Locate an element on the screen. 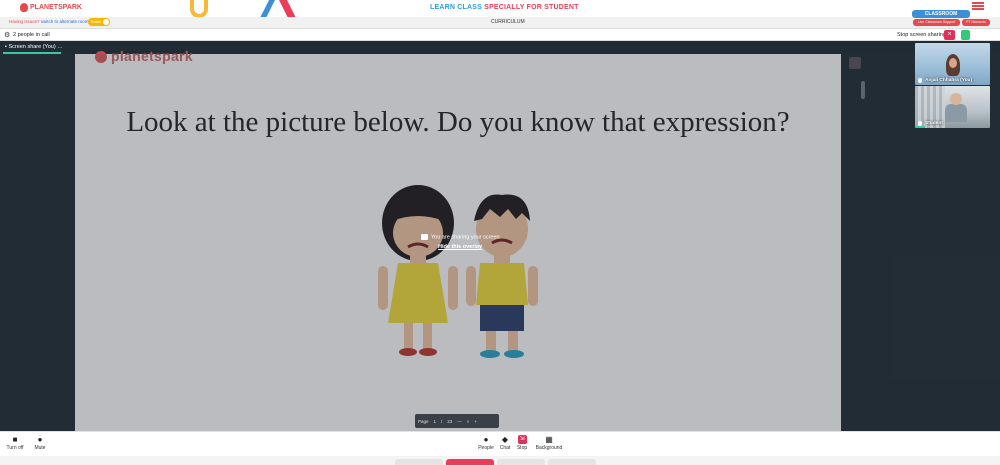 The width and height of the screenshot is (1000, 465). call-info-bar: ⚙ 2 people in call Stop screen sharing × is located at coordinates (500, 34).